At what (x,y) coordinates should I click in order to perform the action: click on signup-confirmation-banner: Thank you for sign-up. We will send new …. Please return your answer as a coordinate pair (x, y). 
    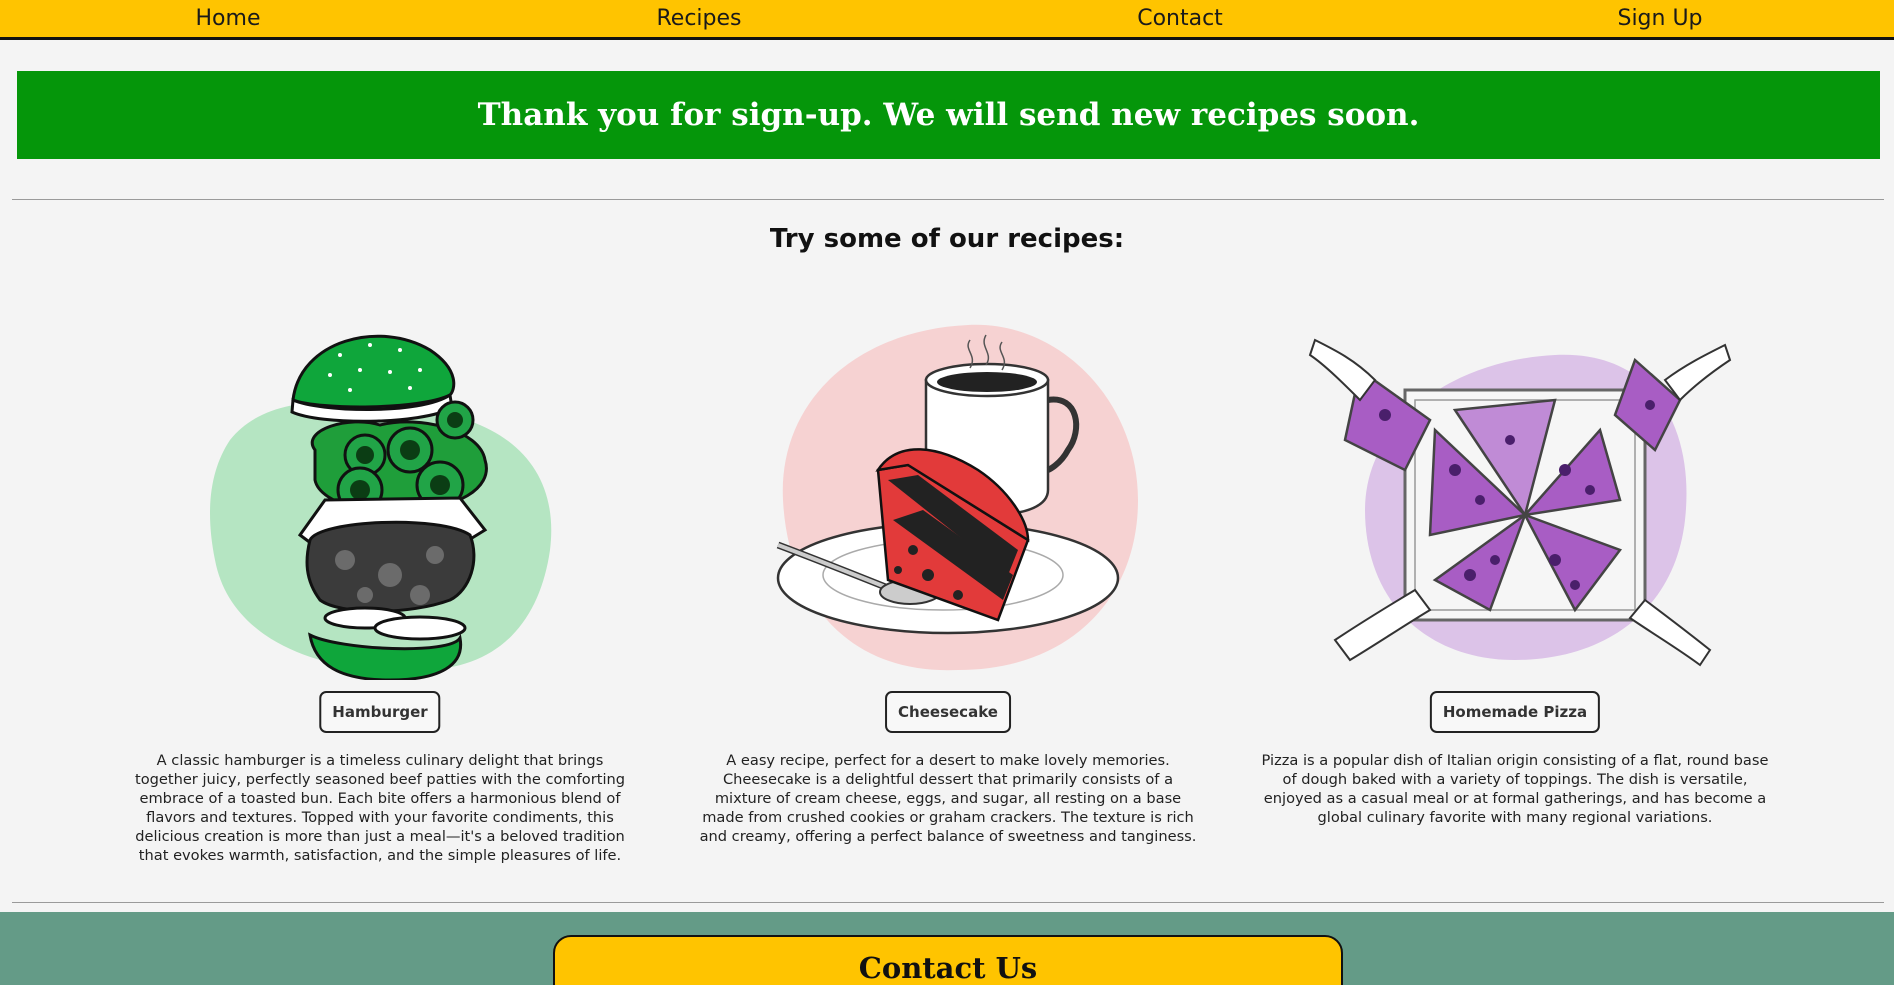
    Looking at the image, I should click on (948, 115).